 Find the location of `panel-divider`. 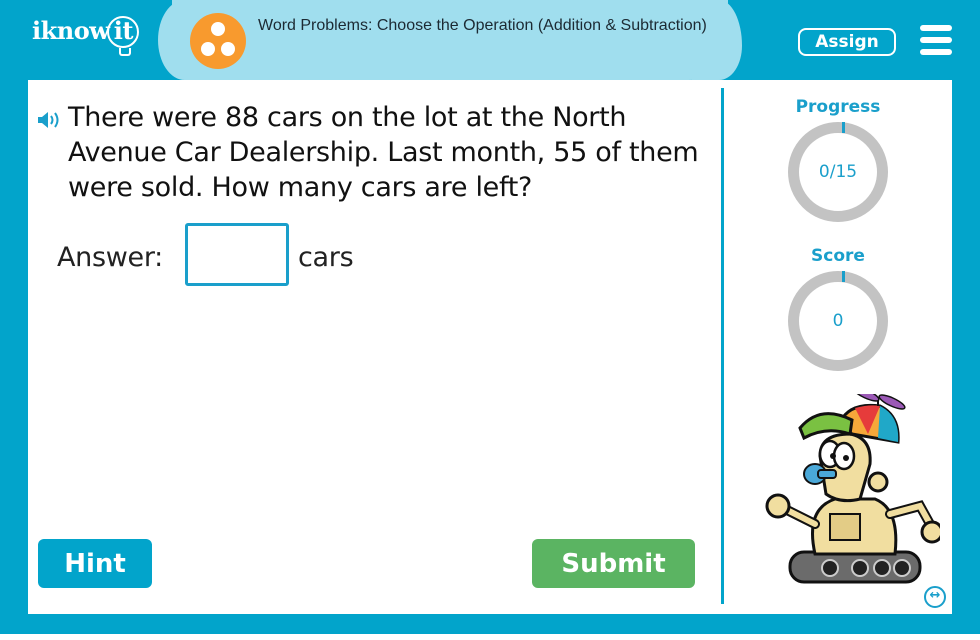

panel-divider is located at coordinates (722, 346).